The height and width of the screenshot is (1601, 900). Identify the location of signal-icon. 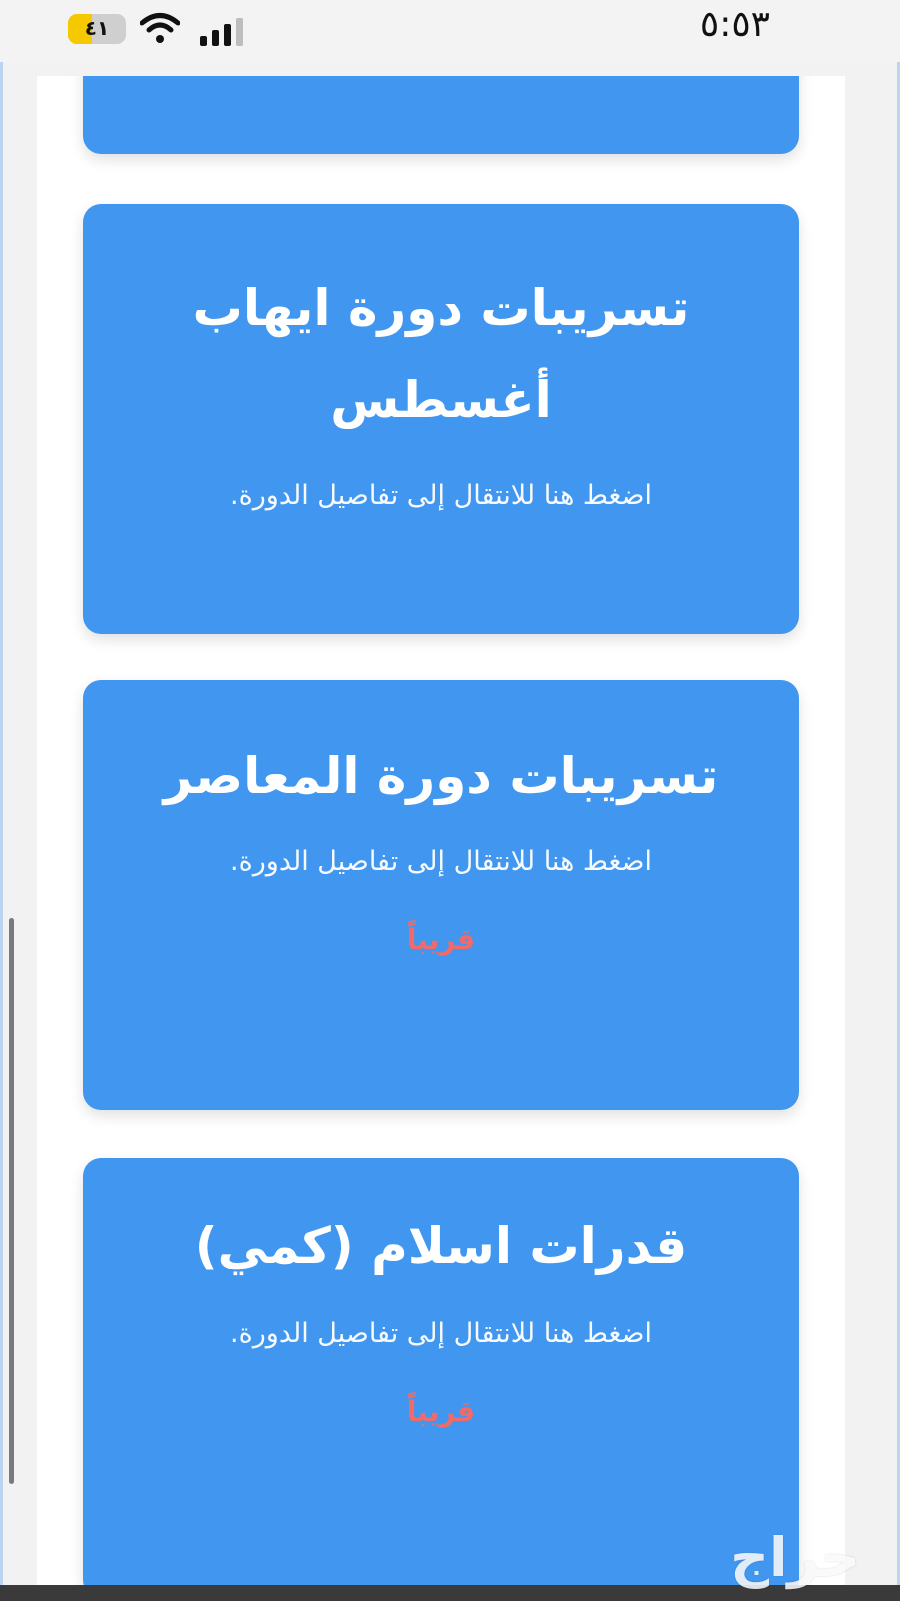
(221, 32).